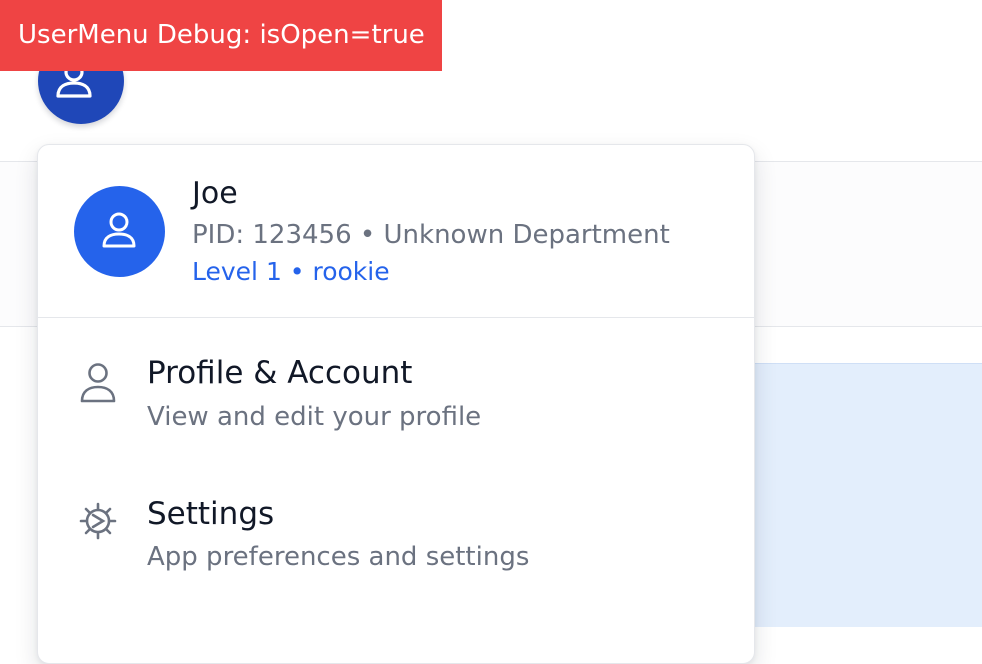 This screenshot has width=982, height=664. What do you see at coordinates (280, 373) in the screenshot?
I see `menu-item-title: Profile & Account` at bounding box center [280, 373].